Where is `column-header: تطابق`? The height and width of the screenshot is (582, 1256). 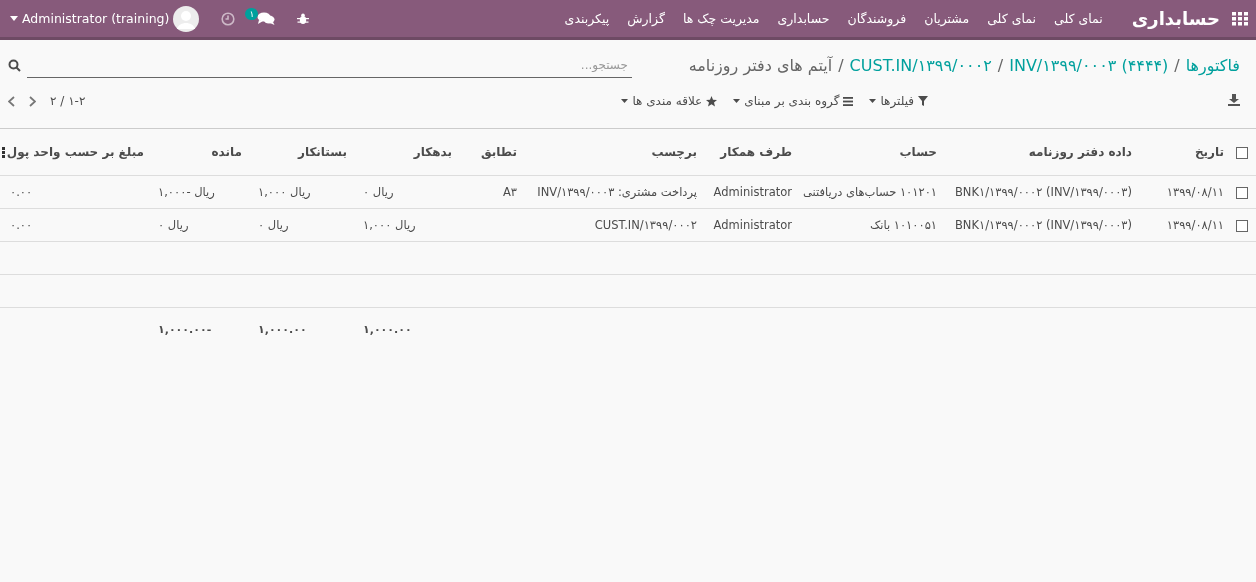 column-header: تطابق is located at coordinates (498, 152).